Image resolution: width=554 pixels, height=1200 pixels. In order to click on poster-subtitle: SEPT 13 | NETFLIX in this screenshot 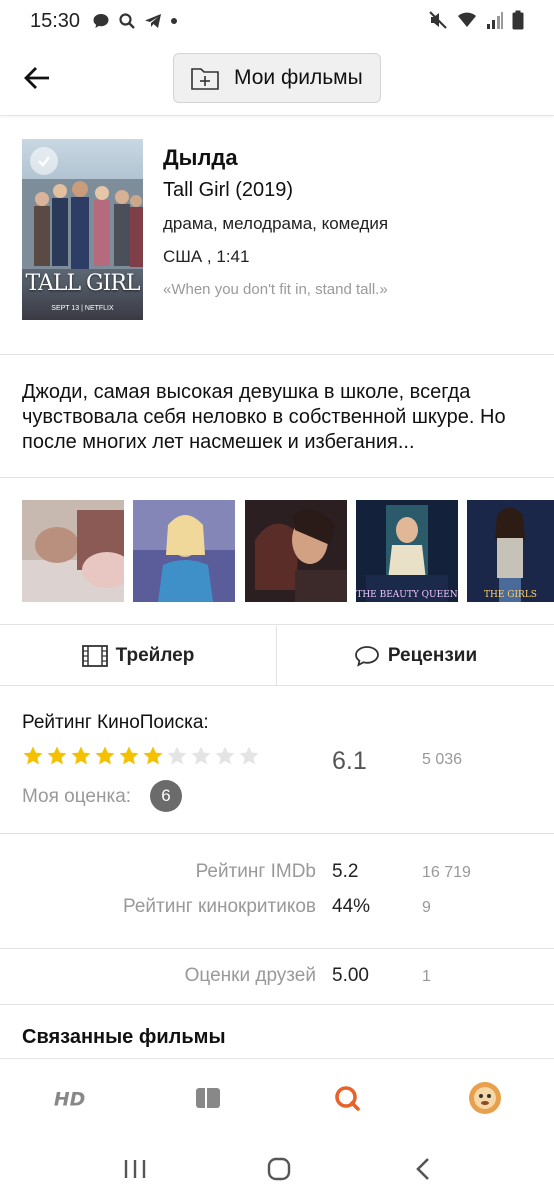, I will do `click(82, 308)`.